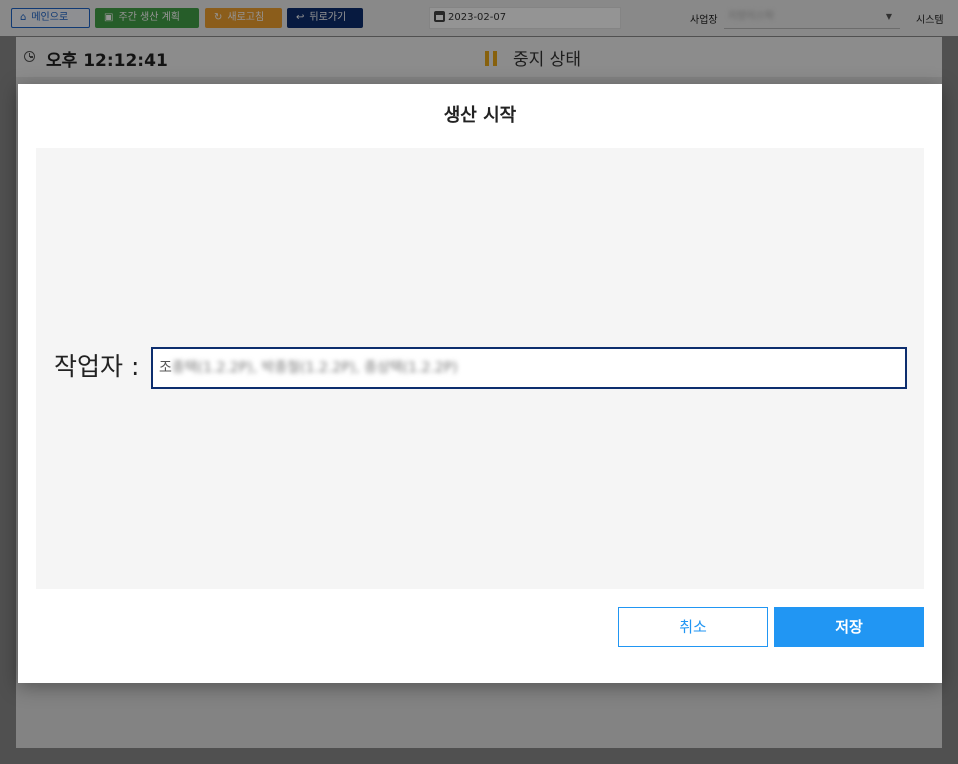 This screenshot has height=764, width=958. I want to click on cancel-button: 취소, so click(693, 627).